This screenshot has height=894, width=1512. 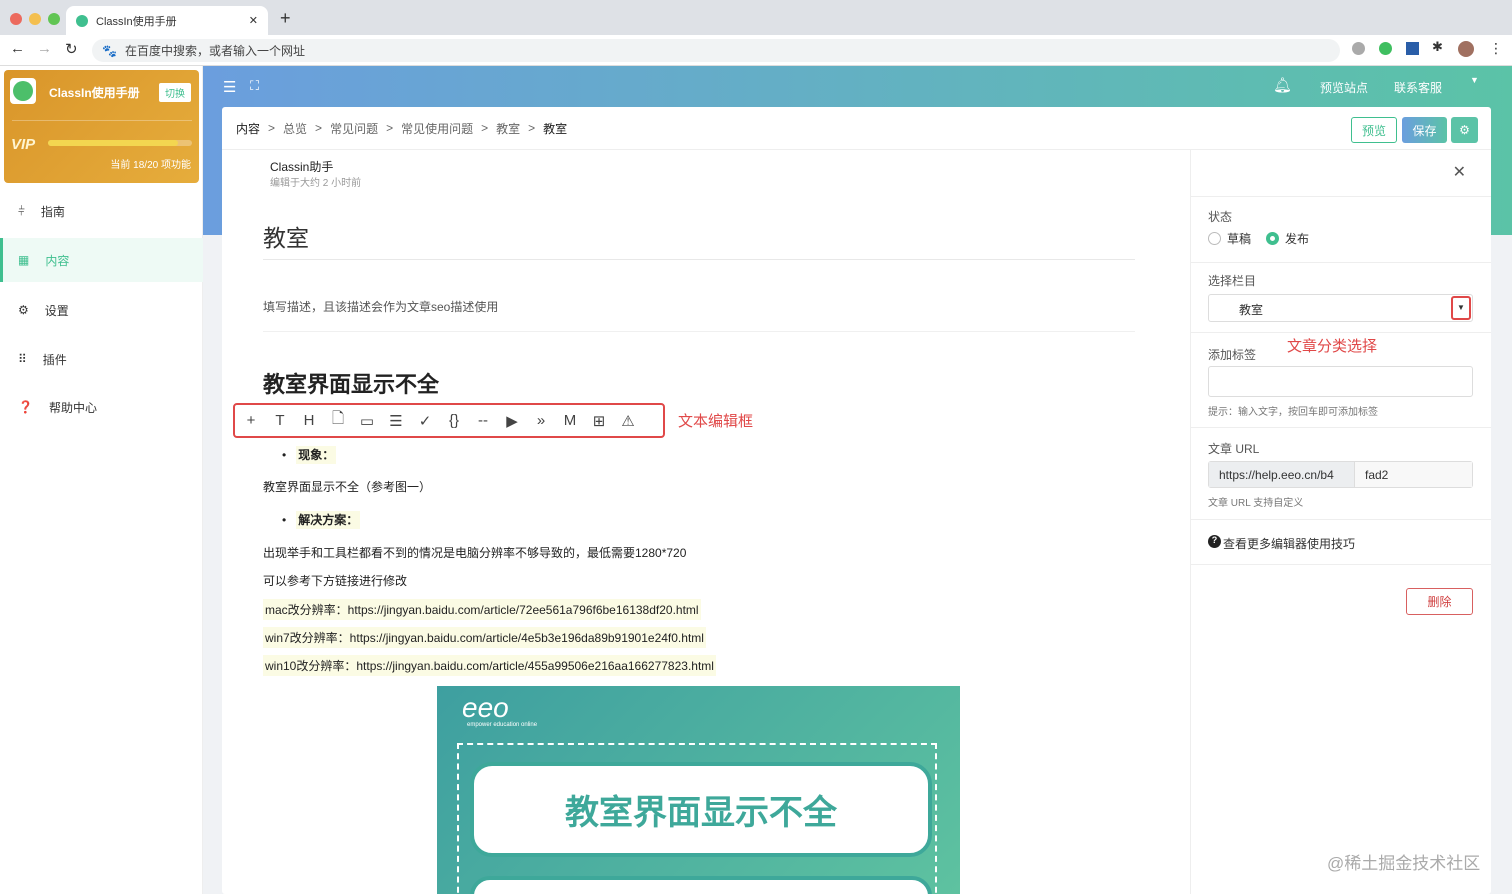 I want to click on settings-gear-button: ⚙, so click(x=1464, y=130).